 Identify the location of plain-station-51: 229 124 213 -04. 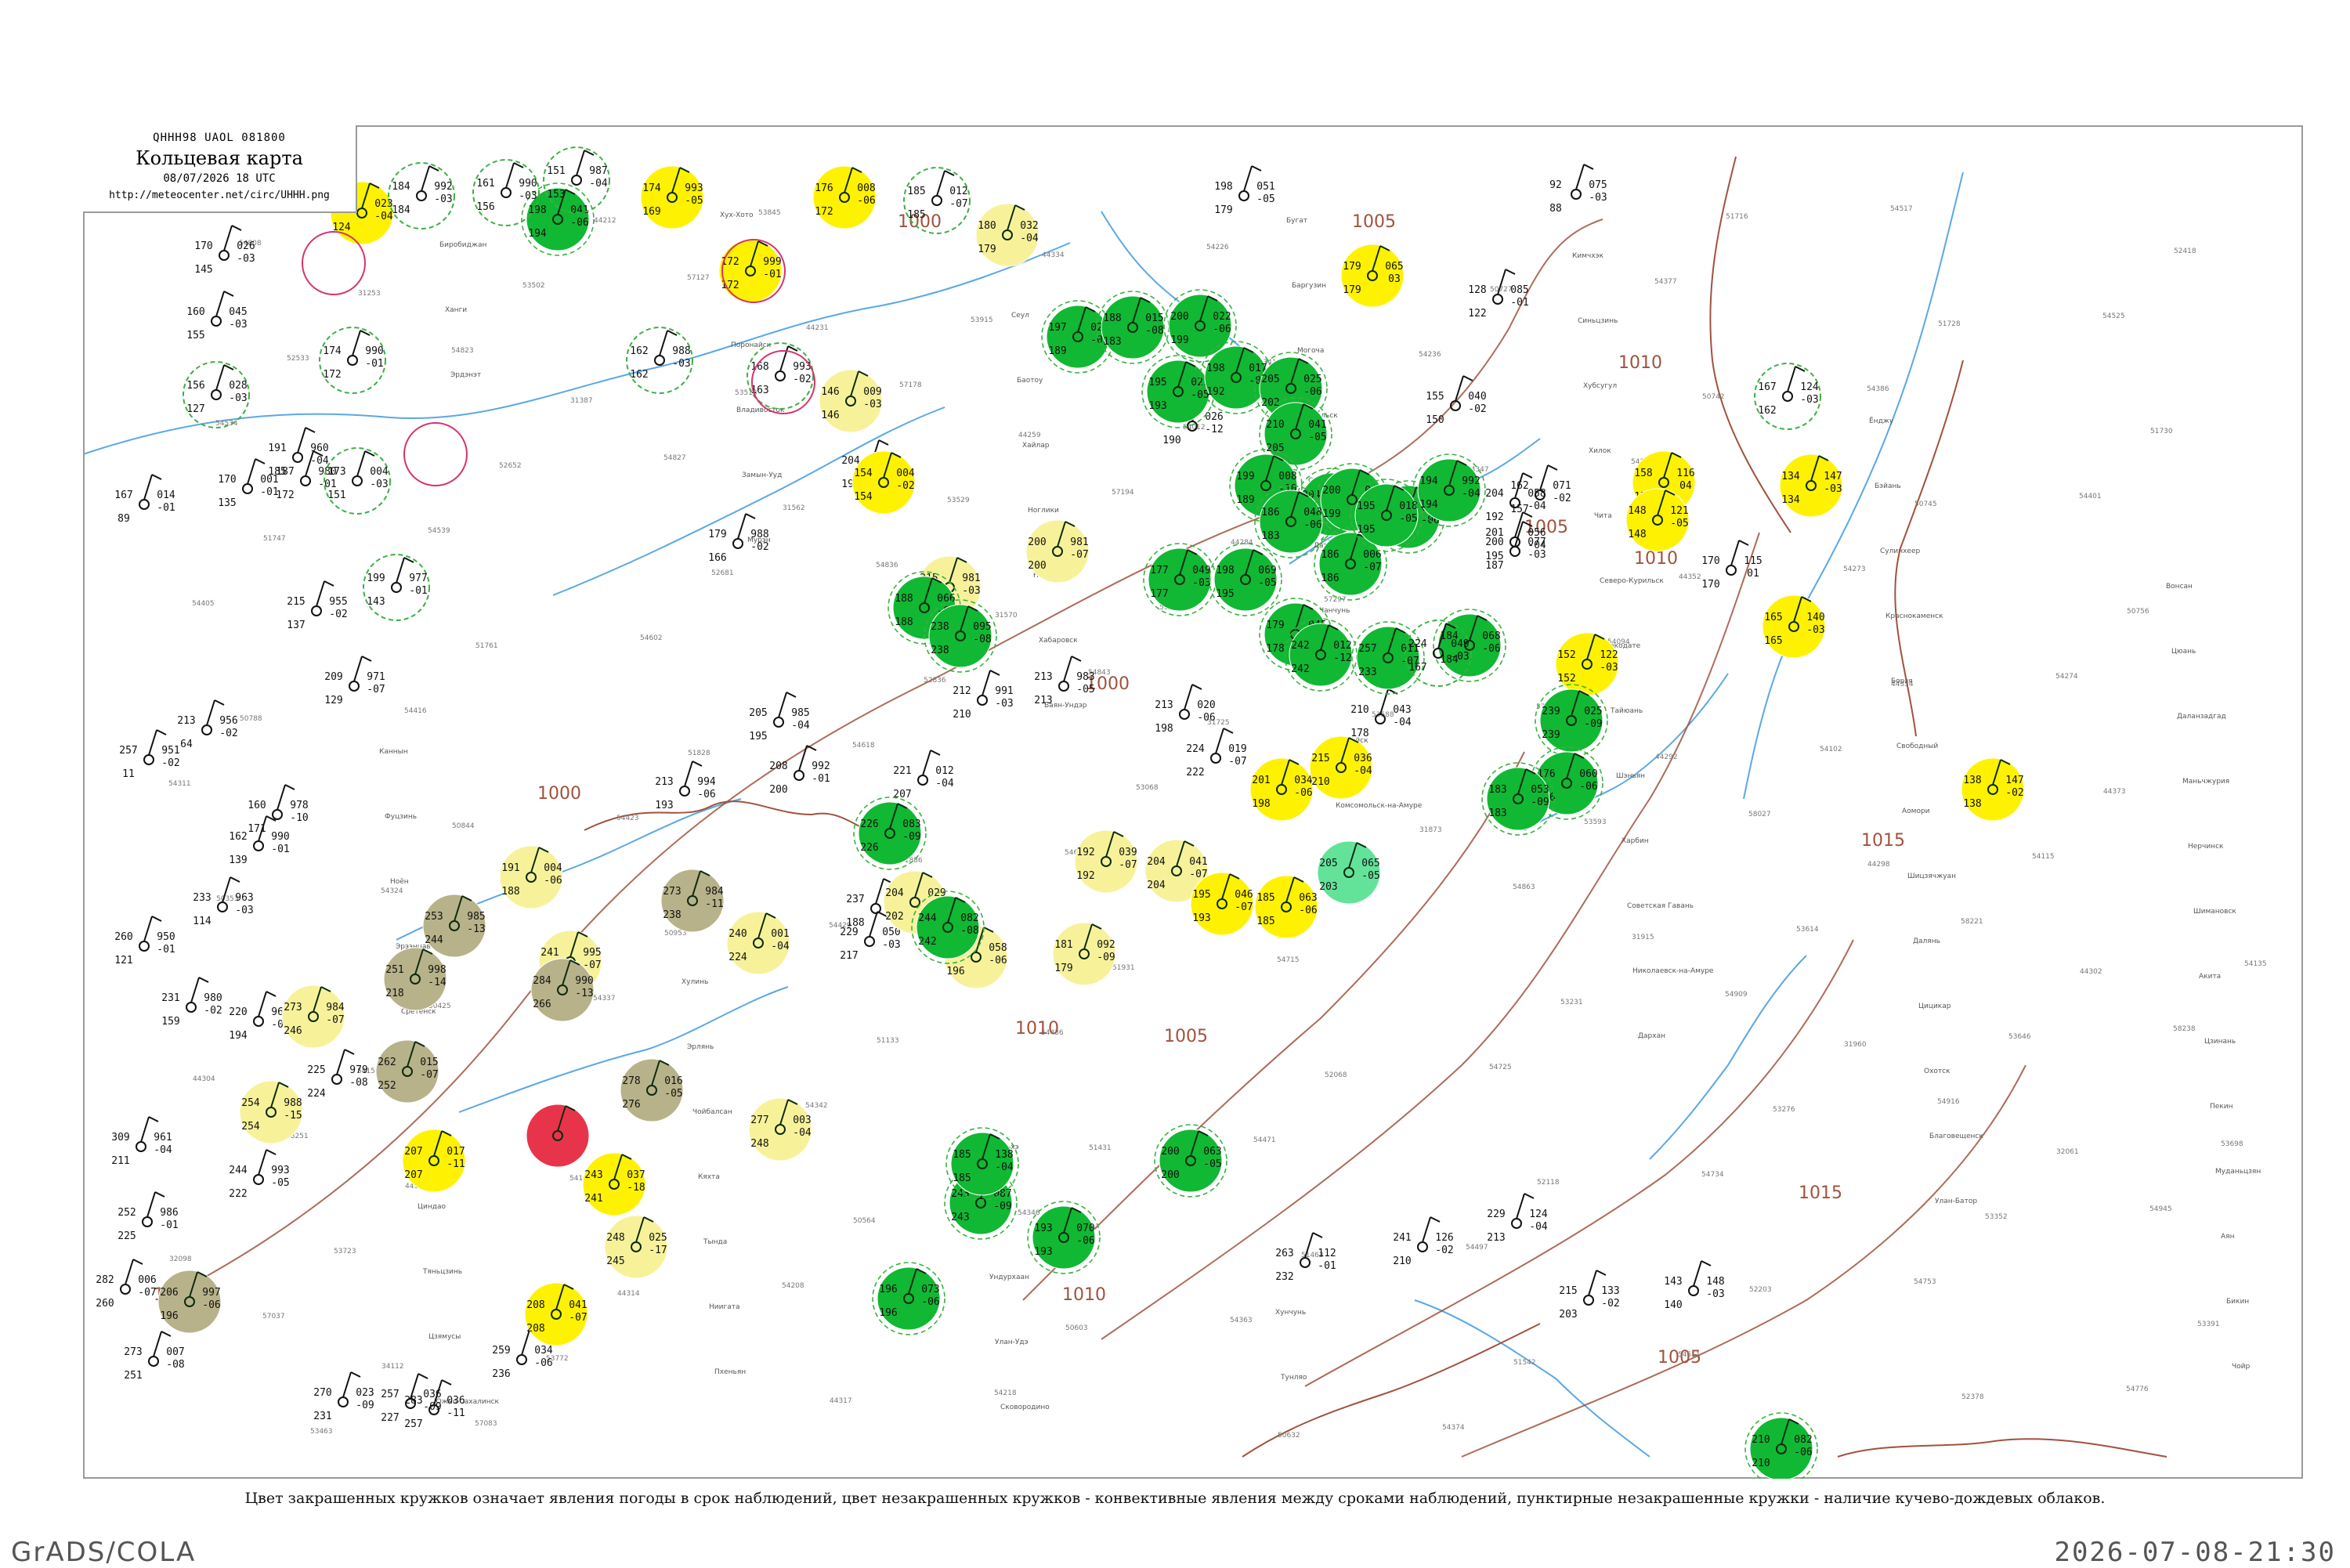
(1517, 1218).